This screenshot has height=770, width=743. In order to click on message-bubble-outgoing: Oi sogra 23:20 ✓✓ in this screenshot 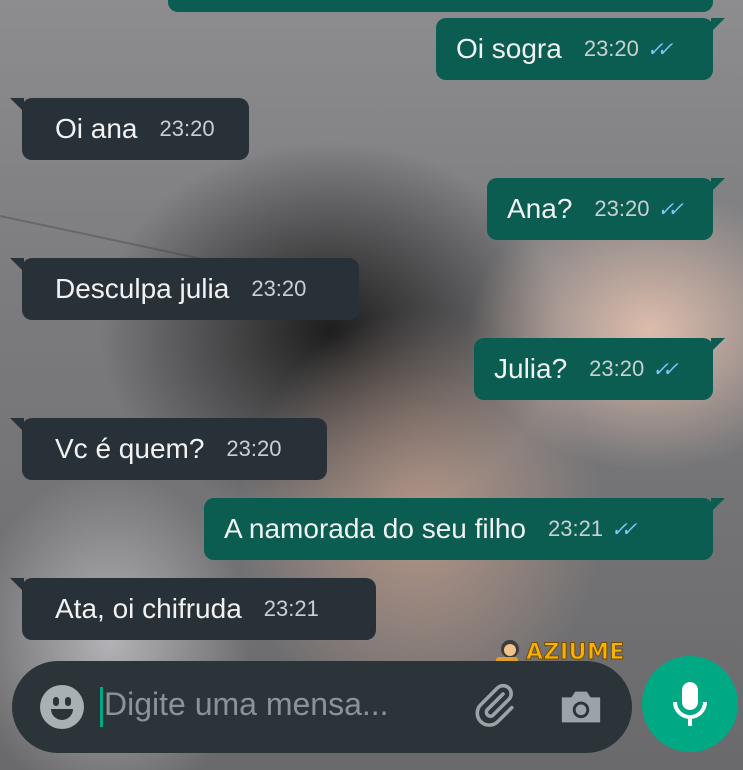, I will do `click(580, 49)`.